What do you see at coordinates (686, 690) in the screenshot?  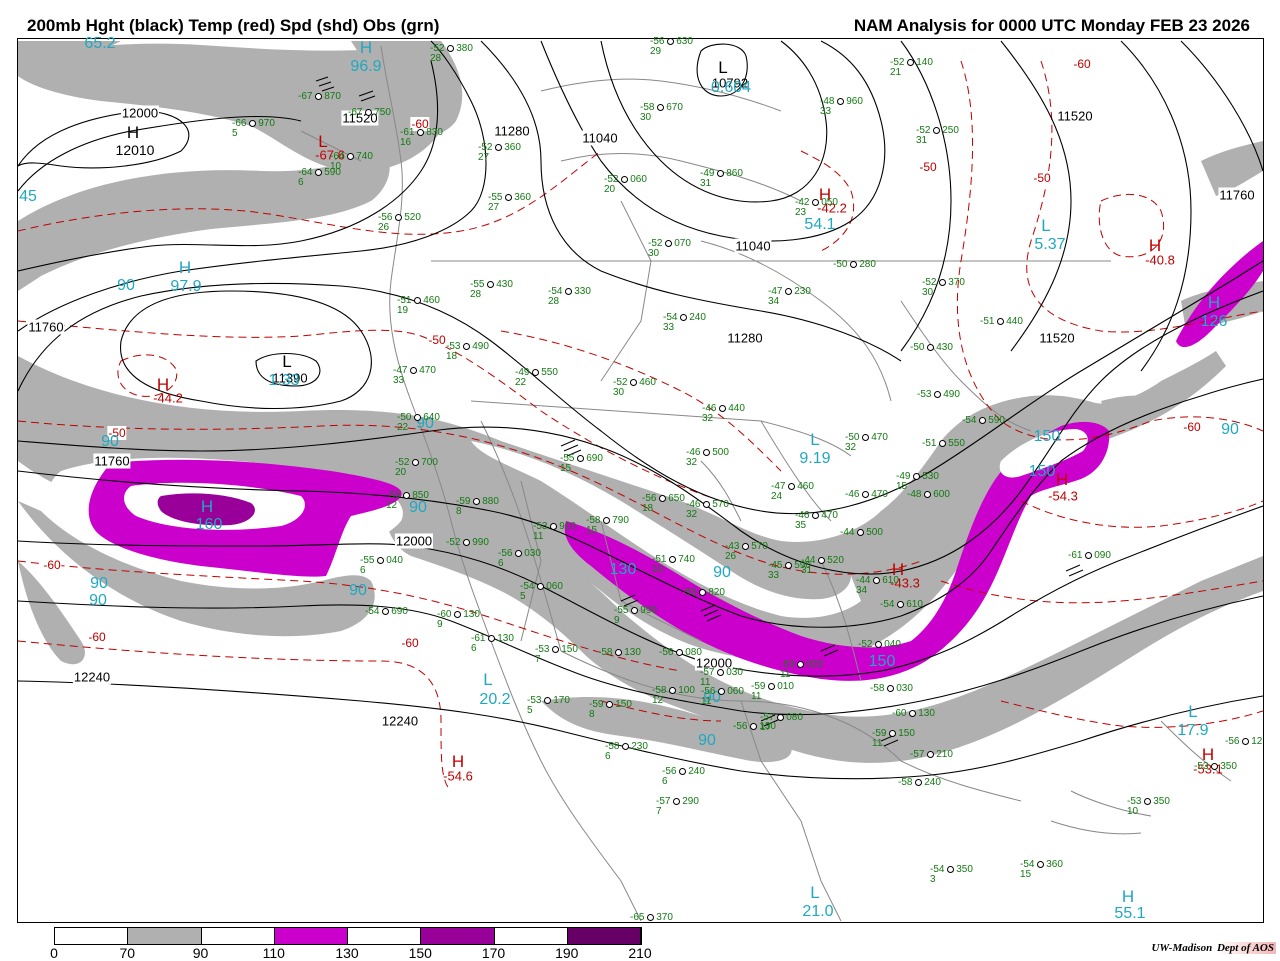 I see `obs-height: 100` at bounding box center [686, 690].